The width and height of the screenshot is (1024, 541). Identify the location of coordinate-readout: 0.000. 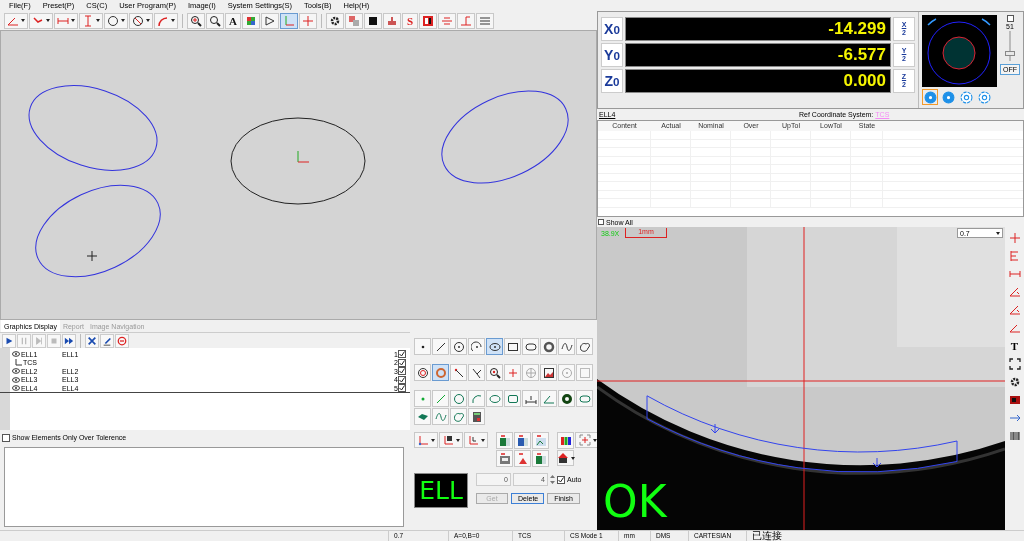
(758, 81).